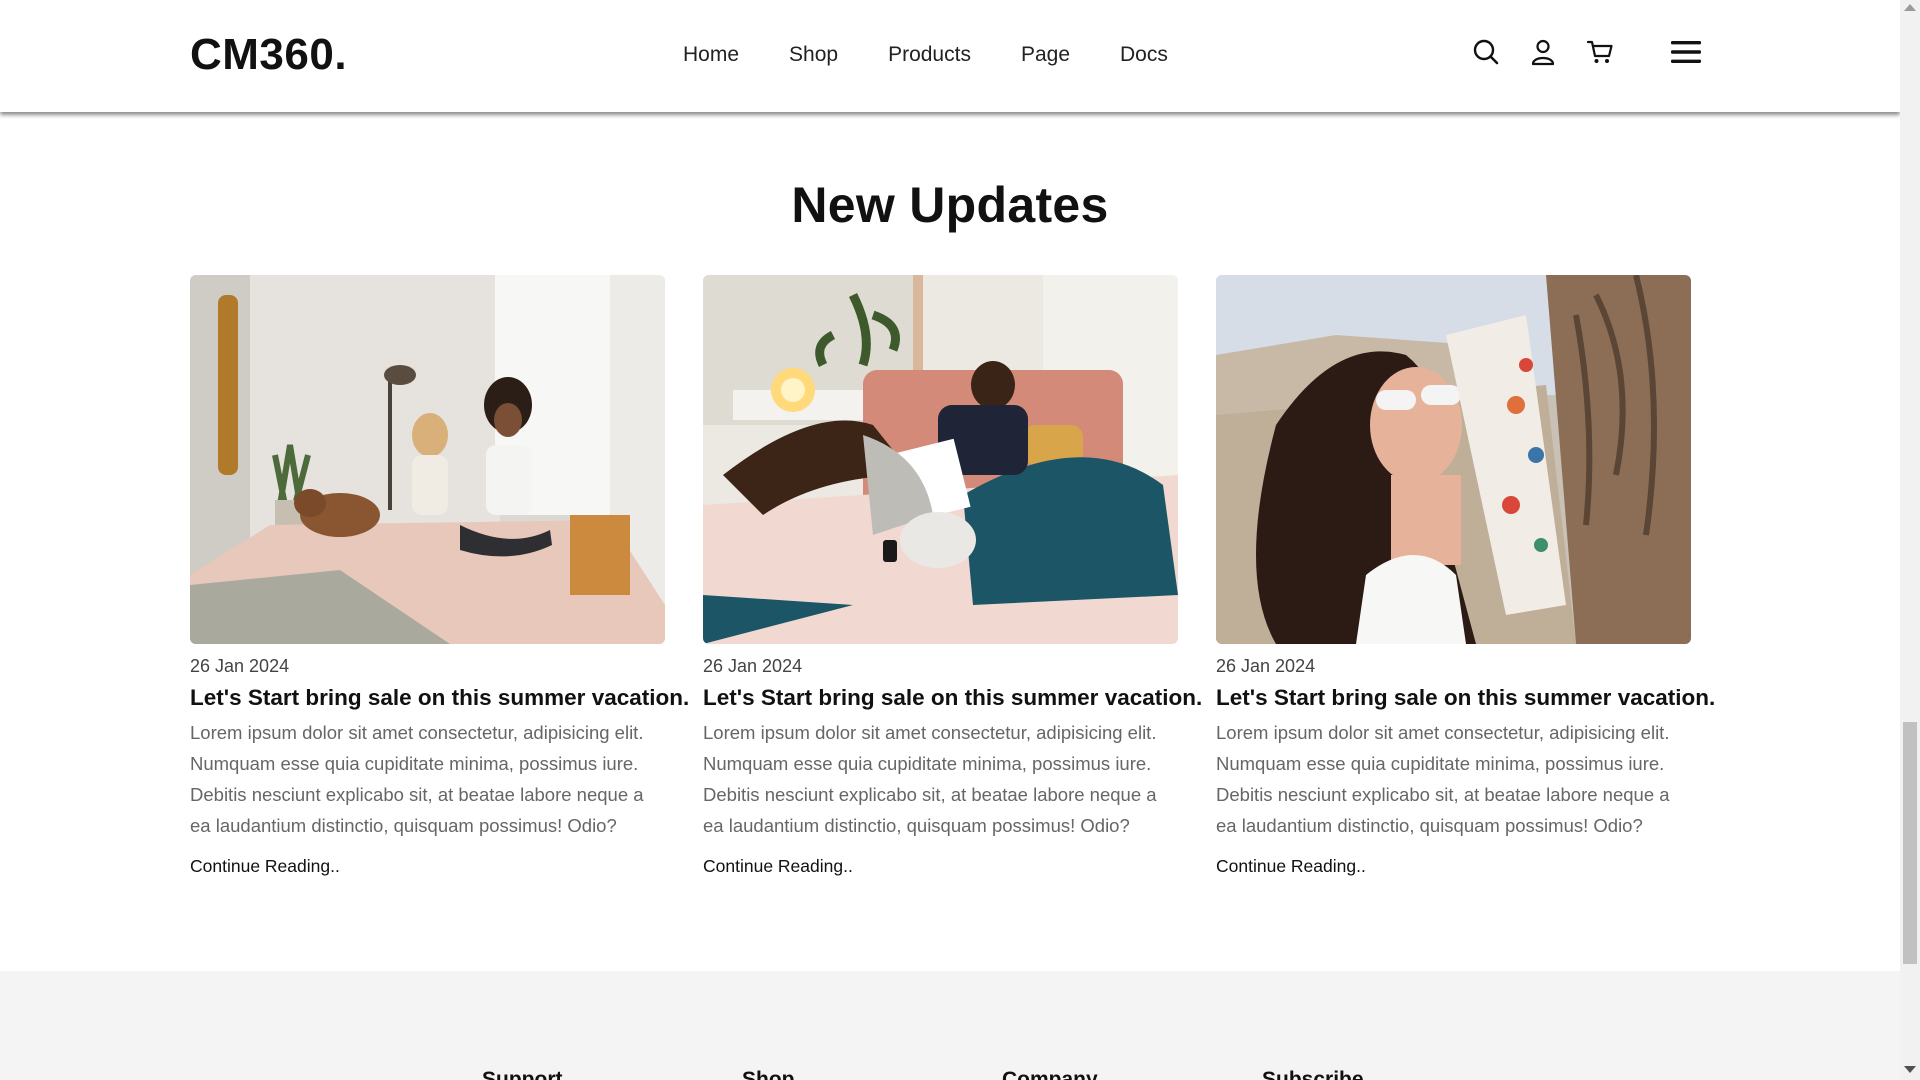  I want to click on woman-summer-image, so click(1453, 459).